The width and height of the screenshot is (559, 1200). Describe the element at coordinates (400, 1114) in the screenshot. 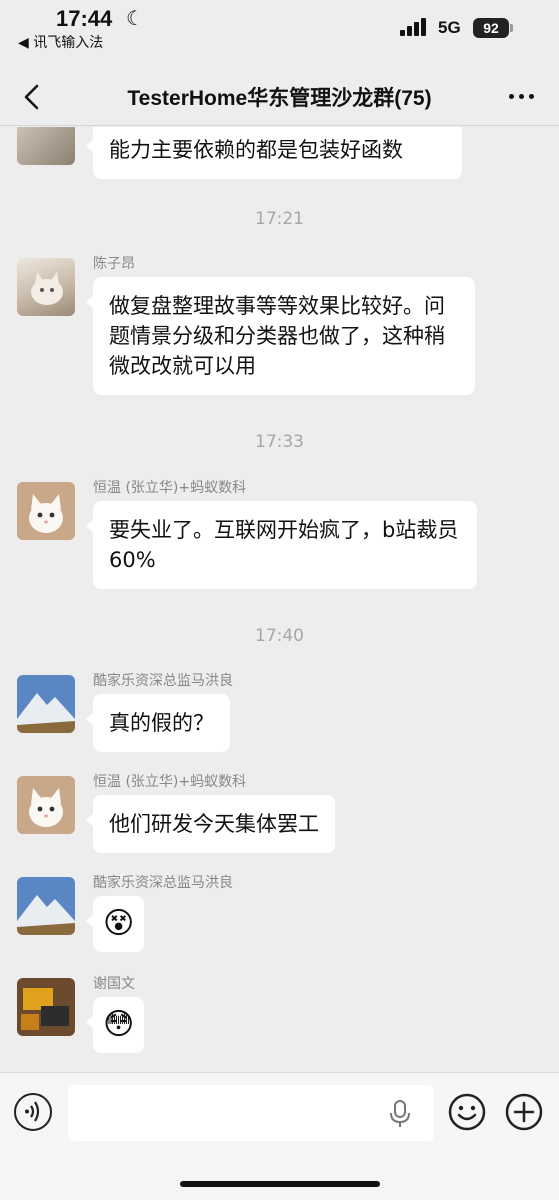

I see `mic-icon` at that location.